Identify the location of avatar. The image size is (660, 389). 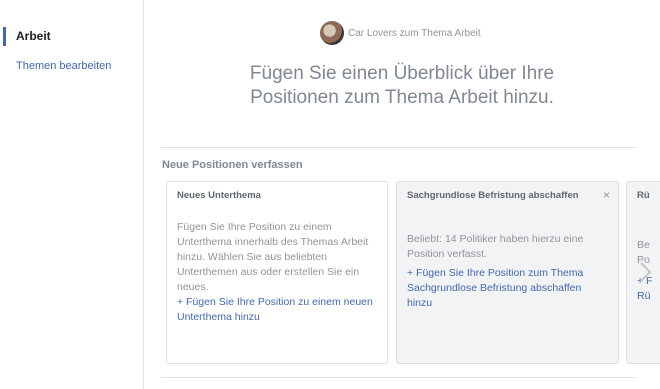
(332, 33).